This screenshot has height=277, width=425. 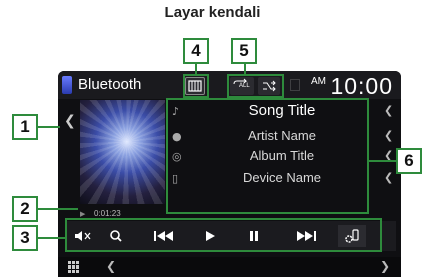 What do you see at coordinates (212, 12) in the screenshot?
I see `page-caption: Layar kendali` at bounding box center [212, 12].